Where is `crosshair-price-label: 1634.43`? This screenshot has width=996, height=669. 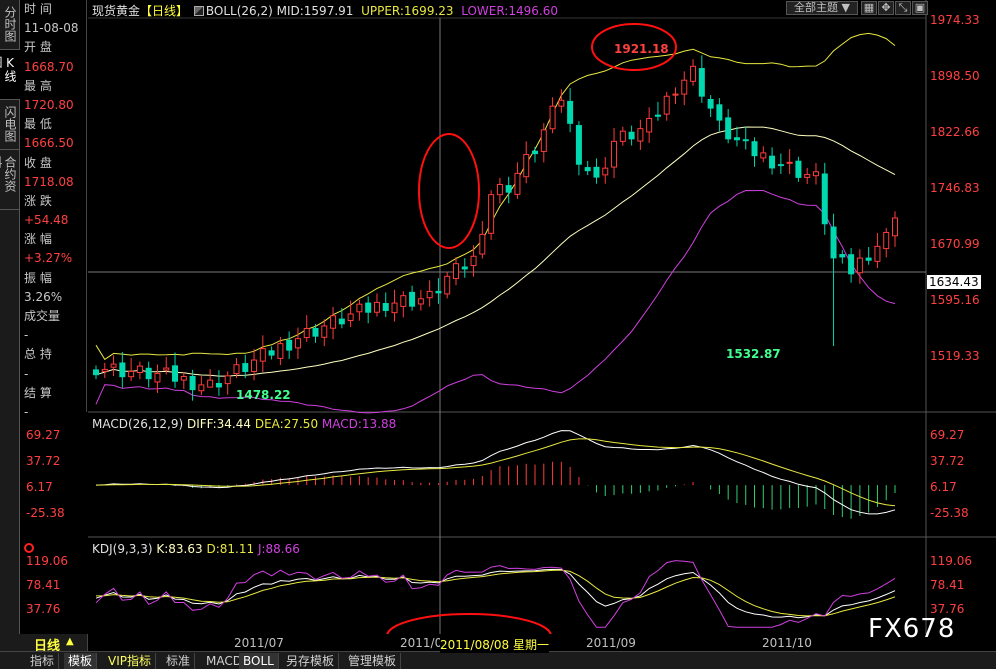 crosshair-price-label: 1634.43 is located at coordinates (954, 282).